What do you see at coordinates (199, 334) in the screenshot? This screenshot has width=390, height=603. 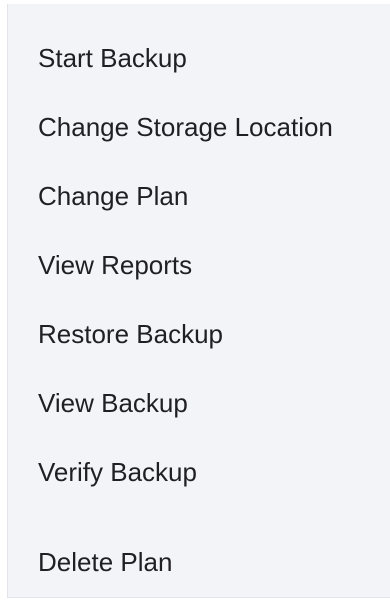 I see `menu-item-restore-backup: Restore Backup` at bounding box center [199, 334].